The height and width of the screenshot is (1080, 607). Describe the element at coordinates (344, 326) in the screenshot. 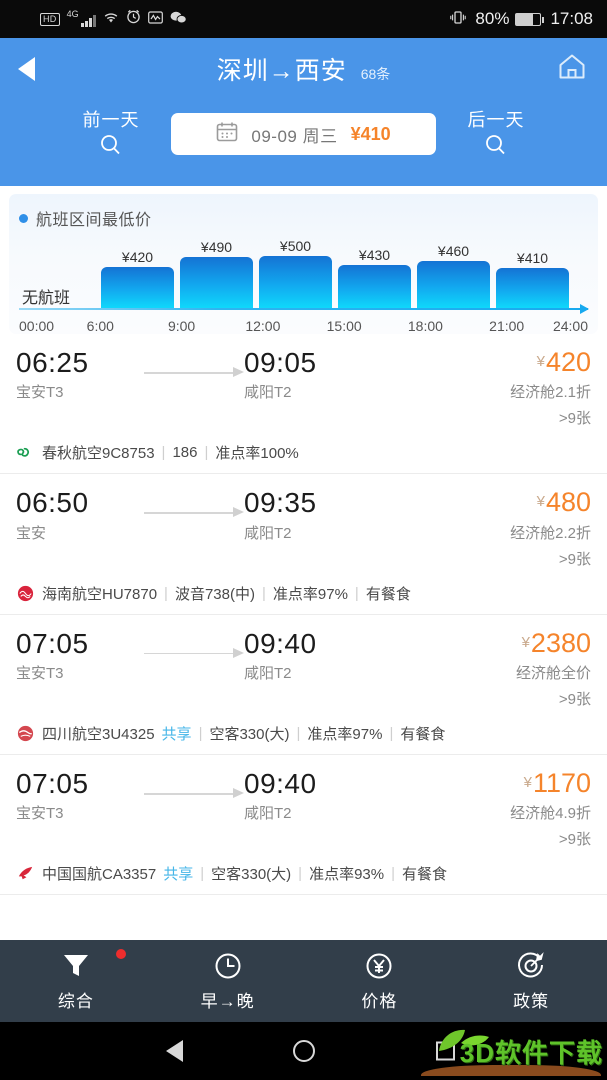

I see `chart-tick-label: 15:00` at that location.